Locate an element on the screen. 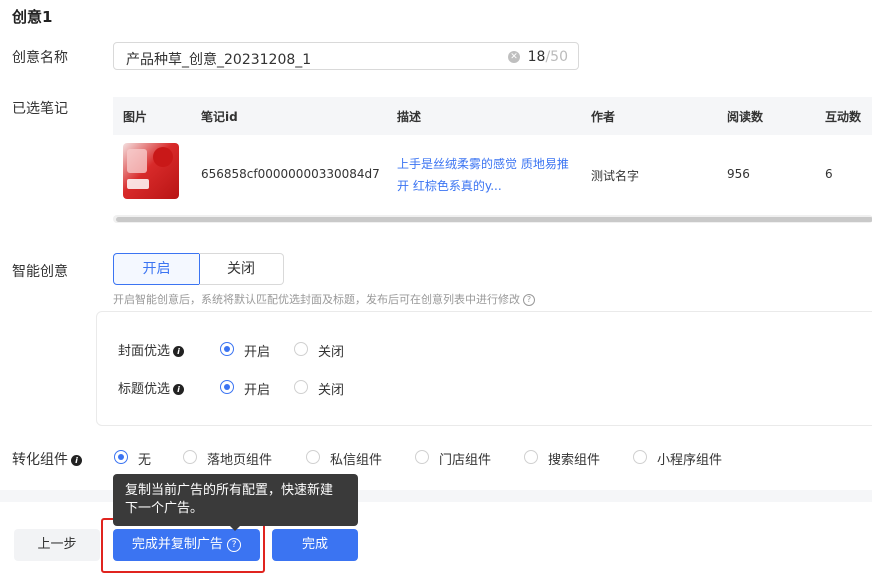  col-image: 图片 is located at coordinates (135, 117).